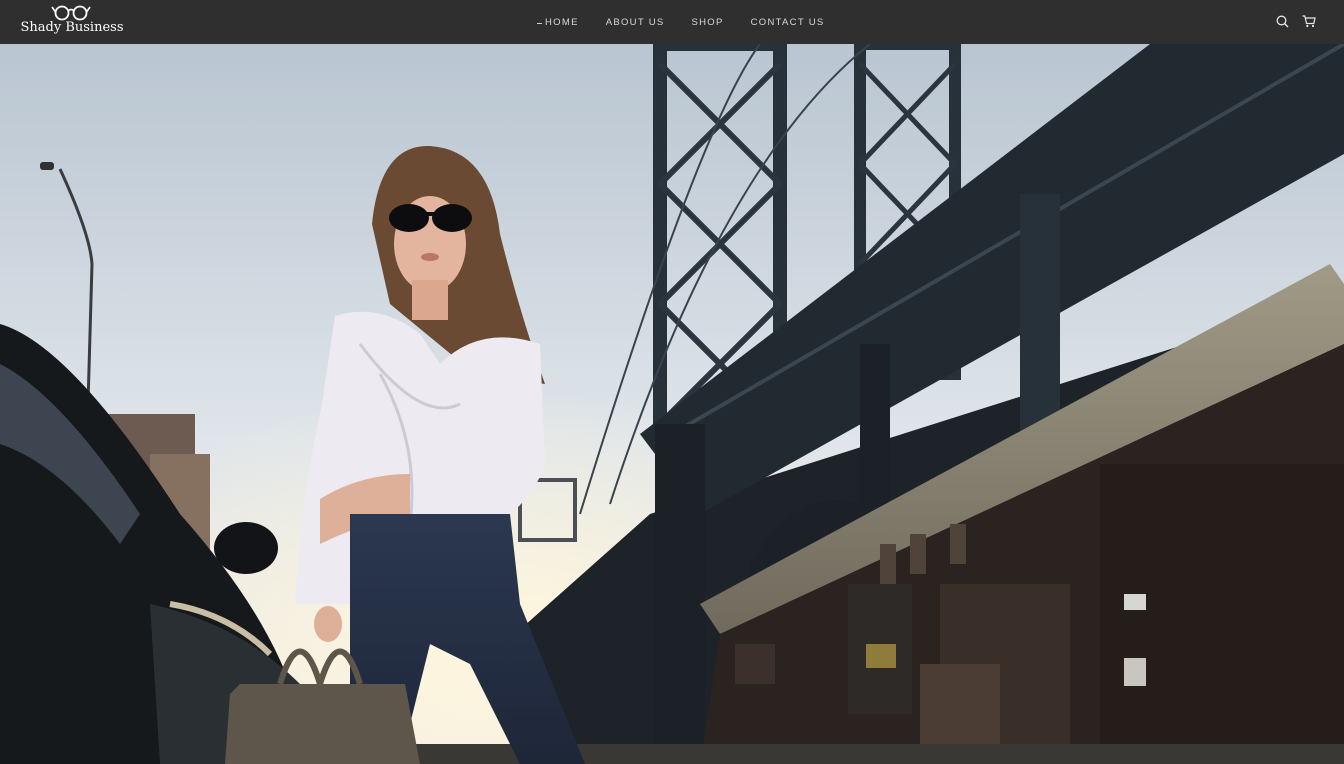  What do you see at coordinates (72, 27) in the screenshot?
I see `brand-name: Shady Business` at bounding box center [72, 27].